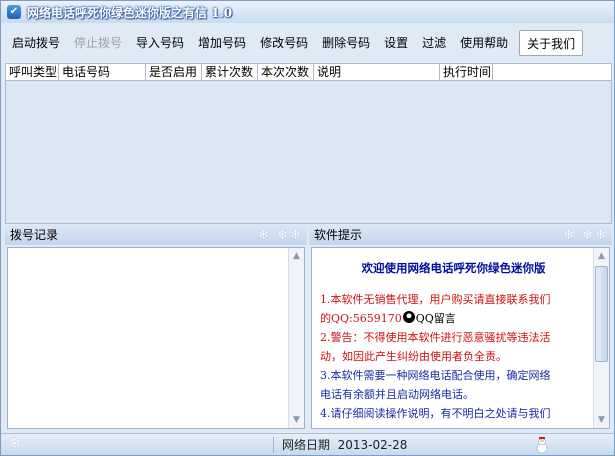  I want to click on stop-dial-button: 停止拨号, so click(98, 43).